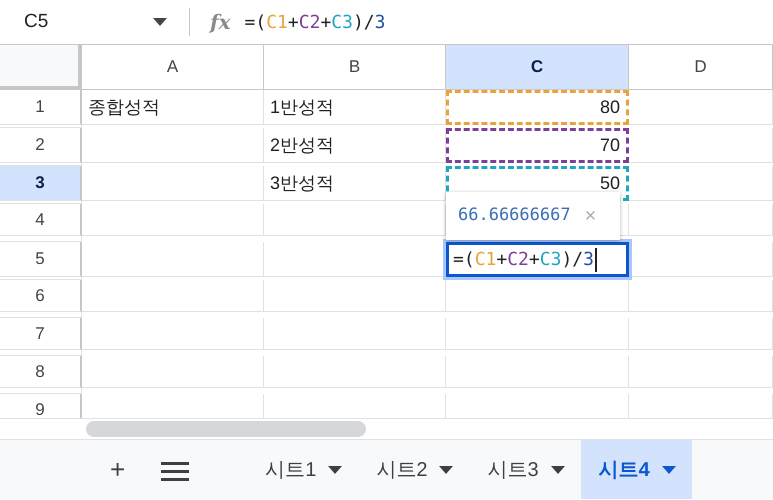 The height and width of the screenshot is (500, 773). What do you see at coordinates (36, 22) in the screenshot?
I see `cell-reference: C5` at bounding box center [36, 22].